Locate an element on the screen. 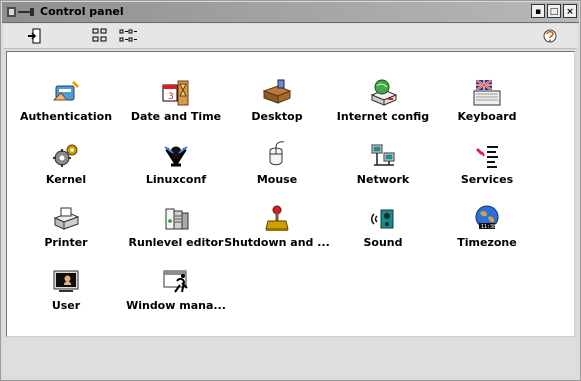 The image size is (581, 381). item-desktop: Desktop is located at coordinates (277, 94).